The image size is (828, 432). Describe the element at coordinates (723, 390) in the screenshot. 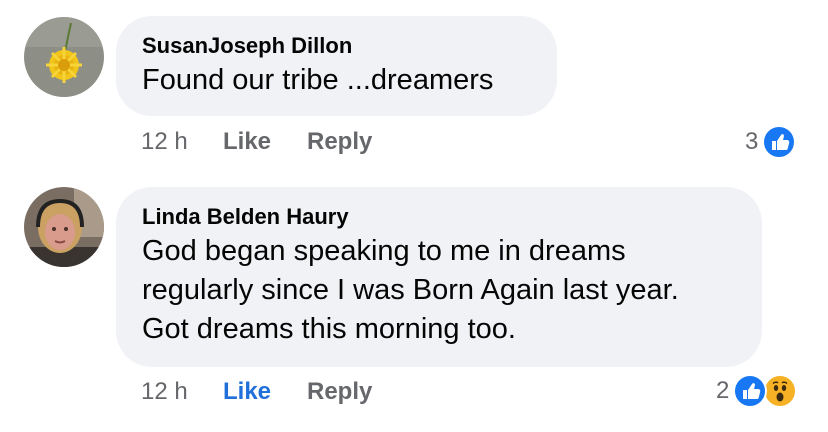

I see `reaction-count: 2` at that location.